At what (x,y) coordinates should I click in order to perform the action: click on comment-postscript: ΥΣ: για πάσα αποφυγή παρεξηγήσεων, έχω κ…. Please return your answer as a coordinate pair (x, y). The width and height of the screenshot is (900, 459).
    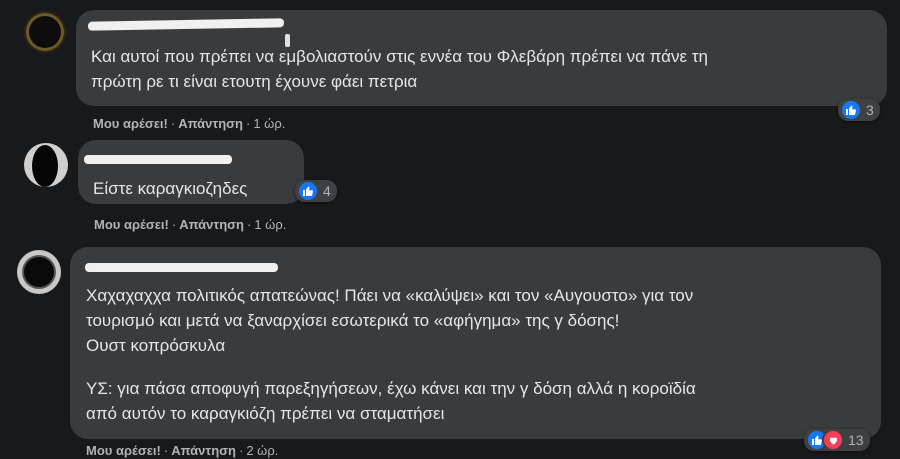
    Looking at the image, I should click on (391, 401).